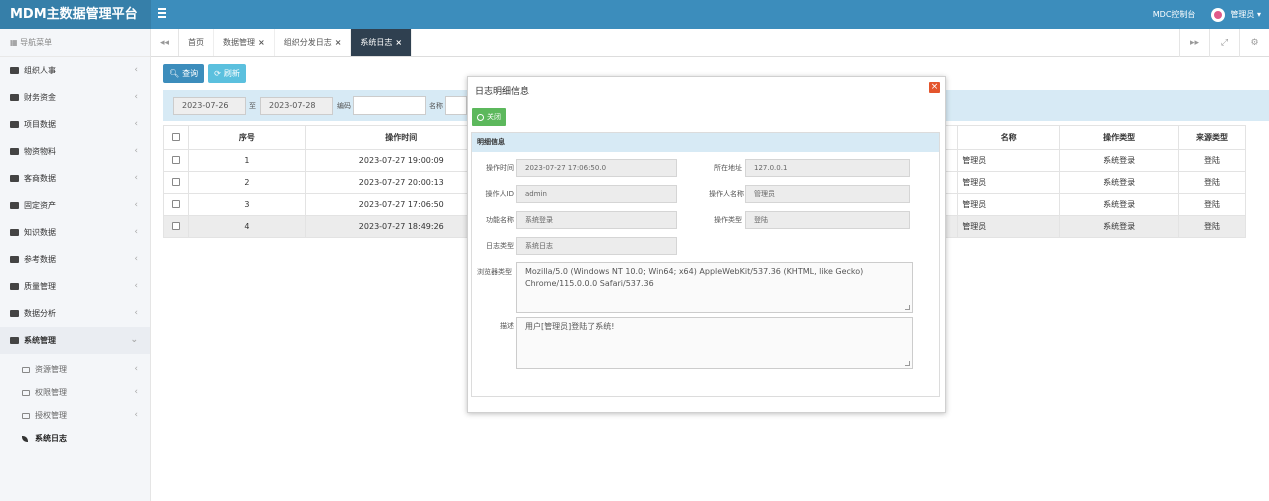 This screenshot has height=501, width=1269. What do you see at coordinates (75, 124) in the screenshot?
I see `sidebar-item-project: 项目数据 ‹` at bounding box center [75, 124].